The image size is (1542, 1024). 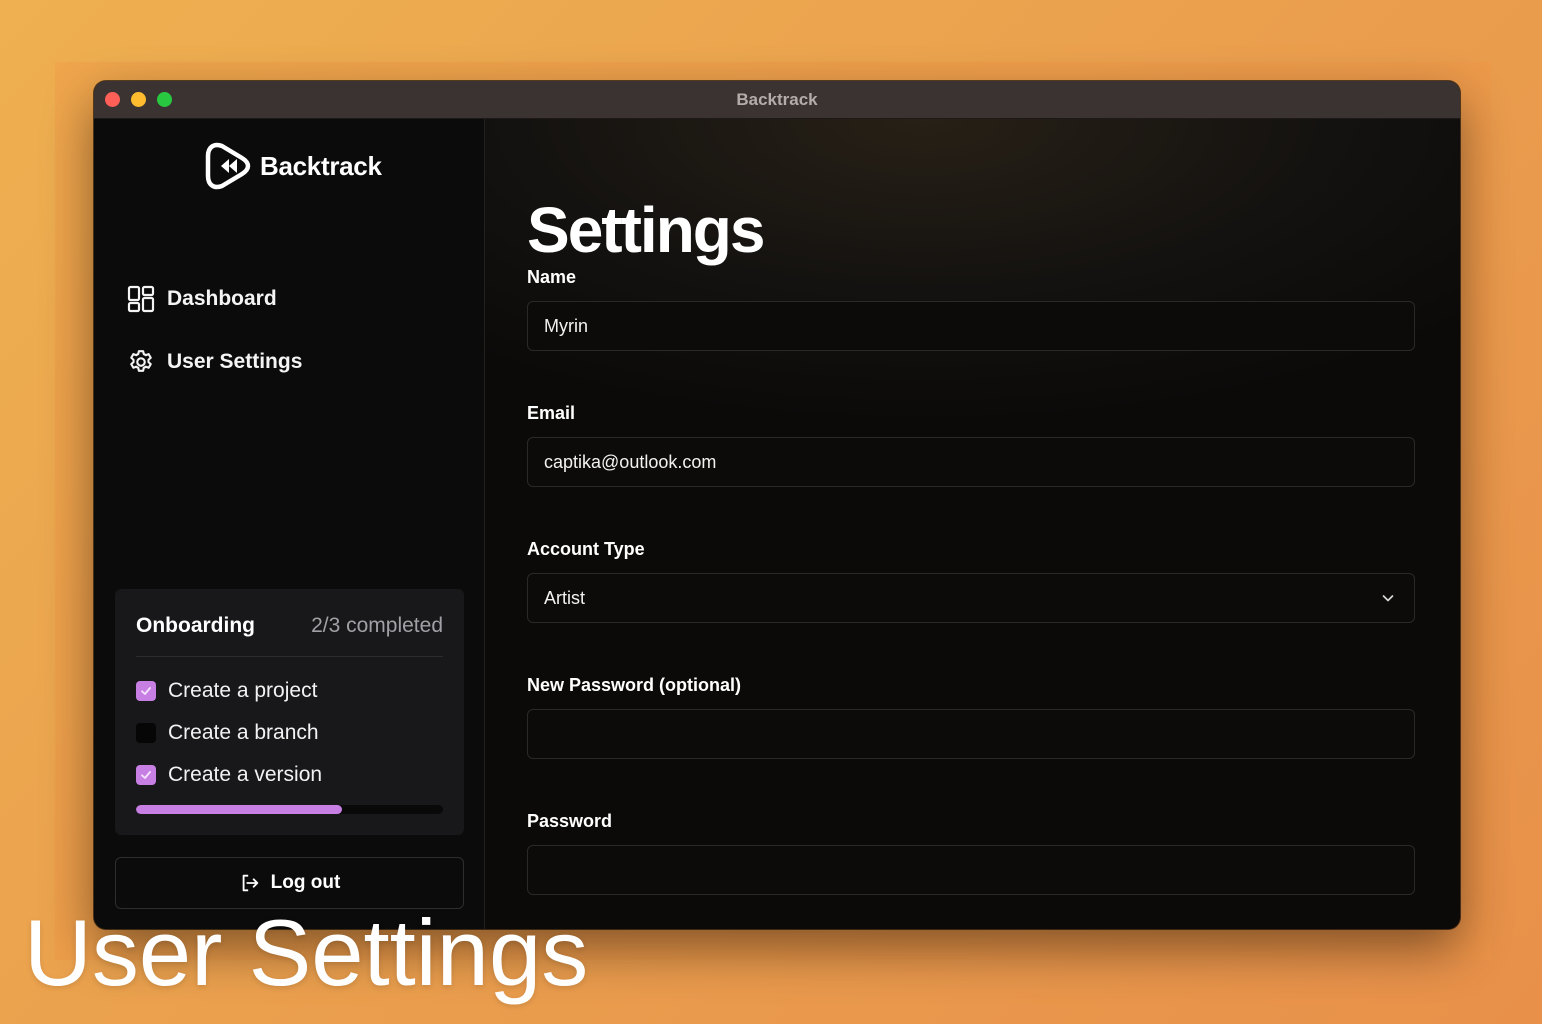 I want to click on progress-fill, so click(x=239, y=809).